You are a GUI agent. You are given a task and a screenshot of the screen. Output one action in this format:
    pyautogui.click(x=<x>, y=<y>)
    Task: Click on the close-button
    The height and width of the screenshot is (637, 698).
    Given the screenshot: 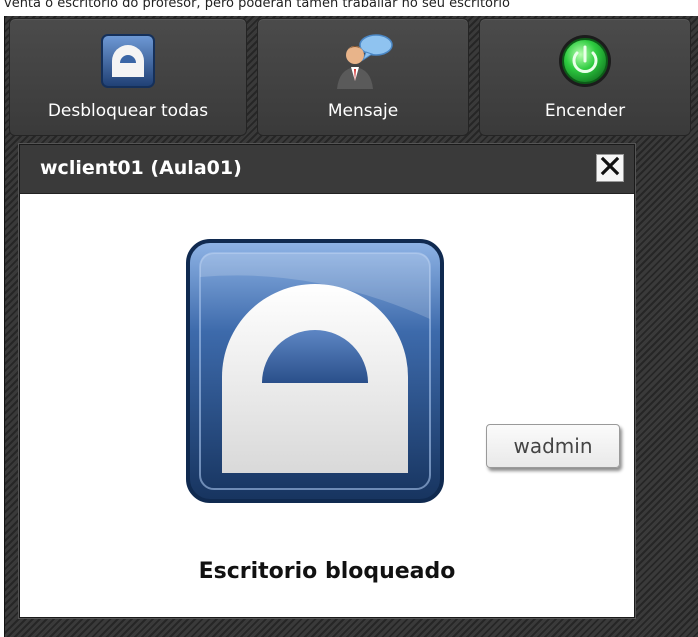 What is the action you would take?
    pyautogui.click(x=610, y=168)
    